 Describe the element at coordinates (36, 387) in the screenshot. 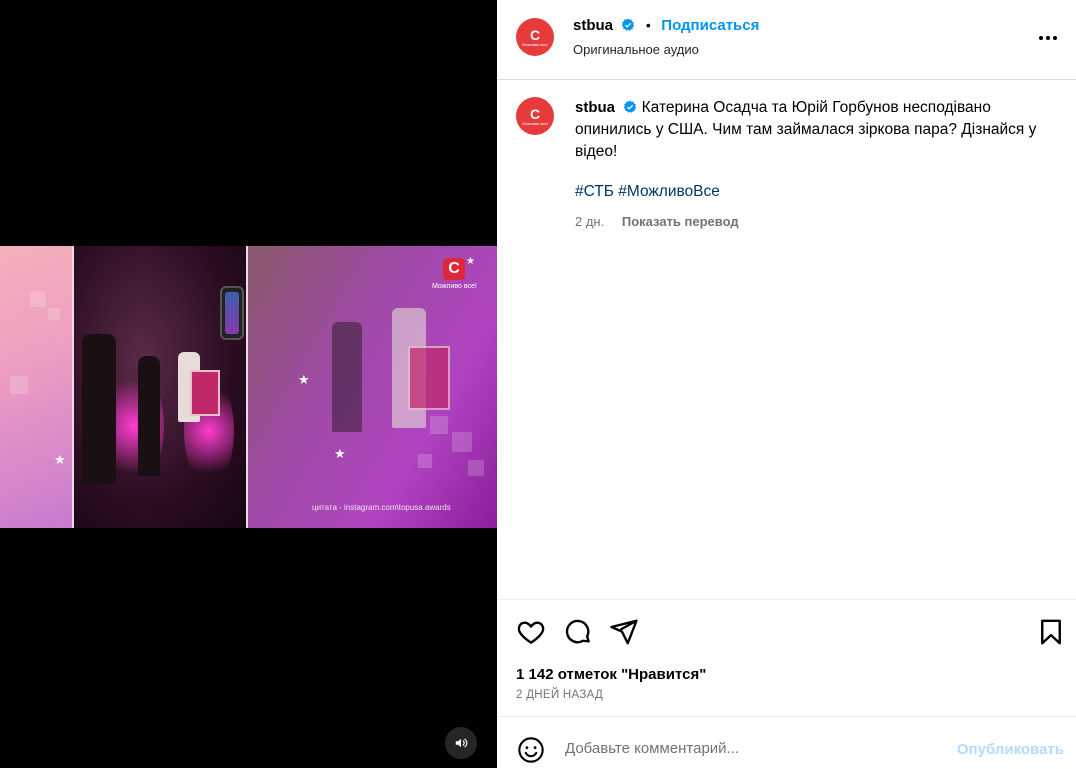

I see `video-left-panel: ★` at that location.